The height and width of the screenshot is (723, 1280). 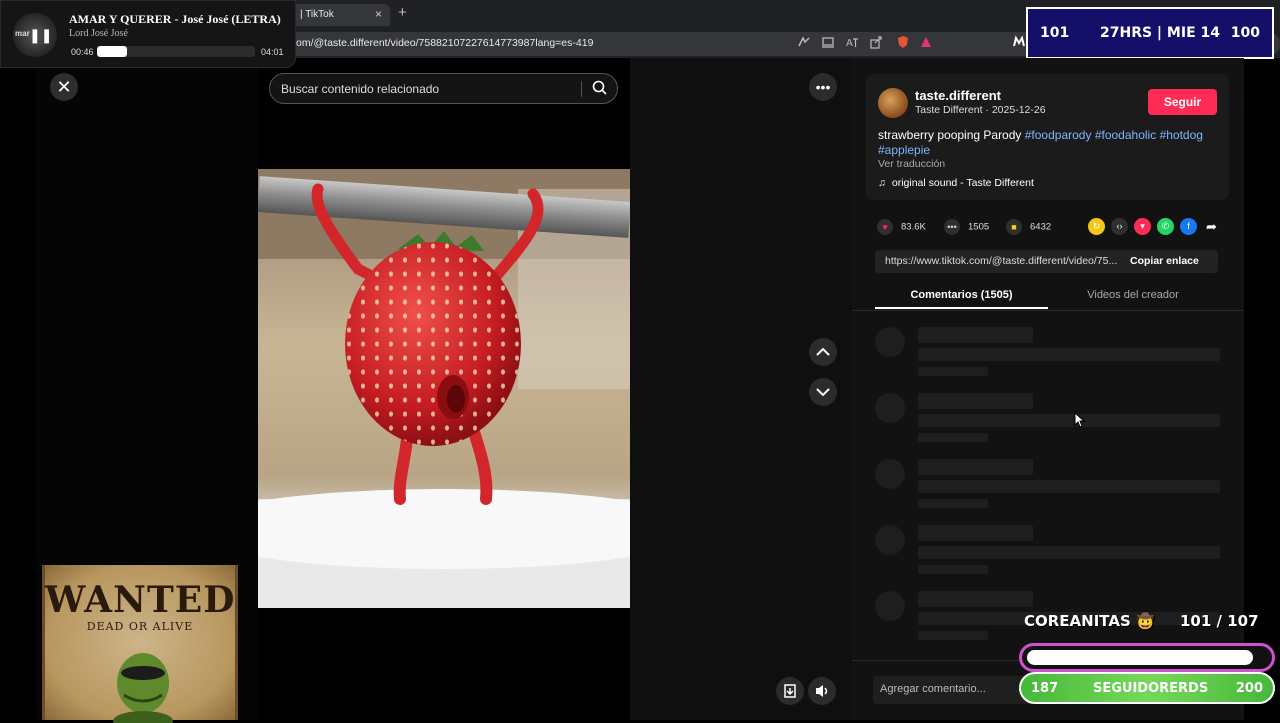 I want to click on media-duration: 04:01, so click(x=272, y=52).